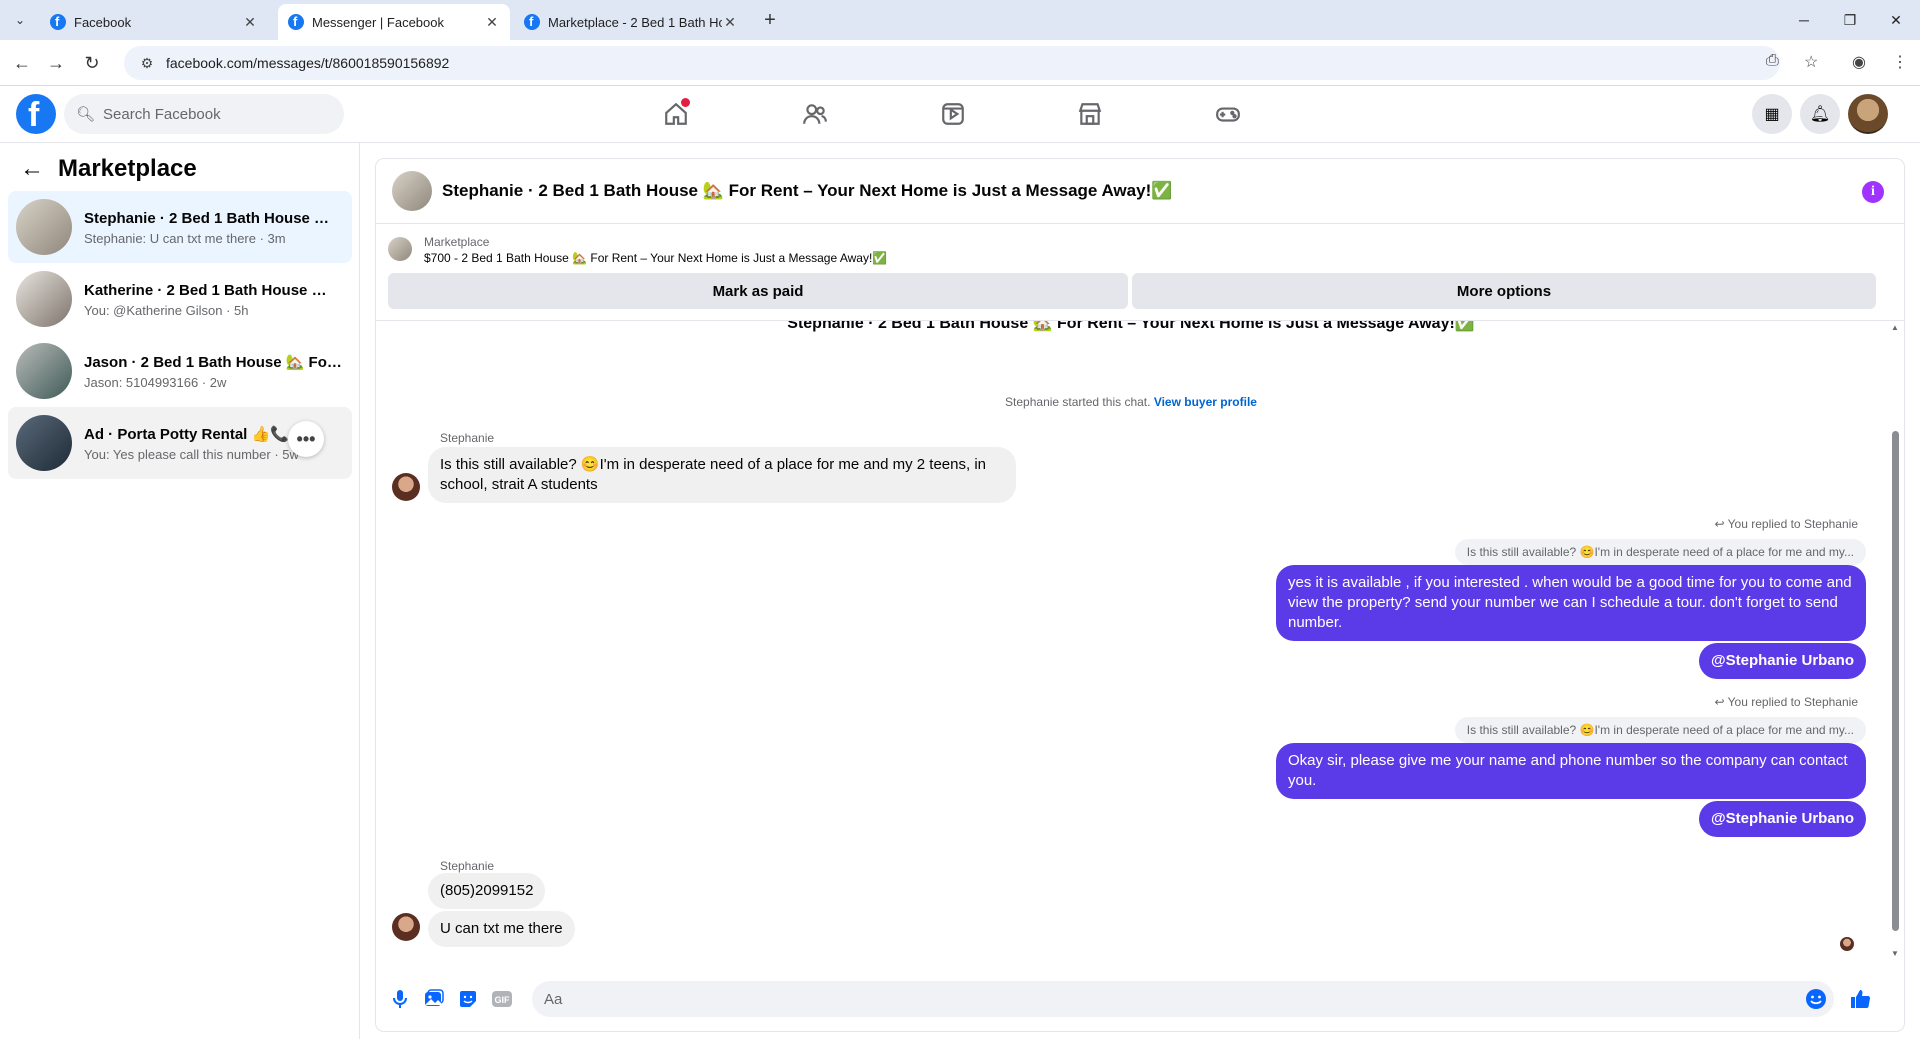 The height and width of the screenshot is (1039, 1920). I want to click on tab-search-chevron-icon: ⌄, so click(20, 20).